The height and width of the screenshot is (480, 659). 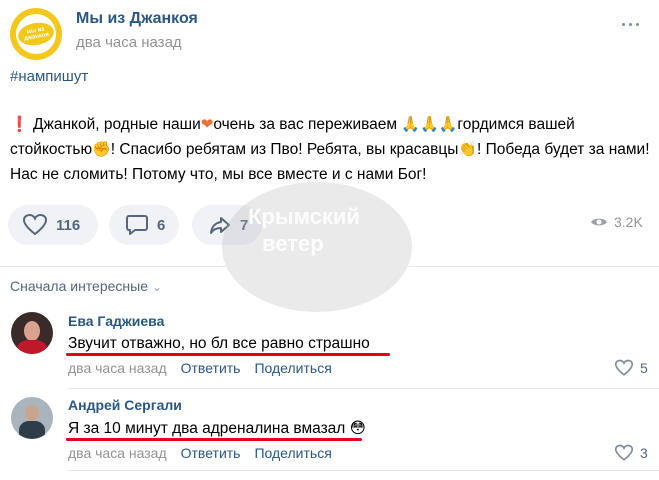 I want to click on comment-text: Звучит отважно, но бл все равно страшно, so click(x=219, y=343).